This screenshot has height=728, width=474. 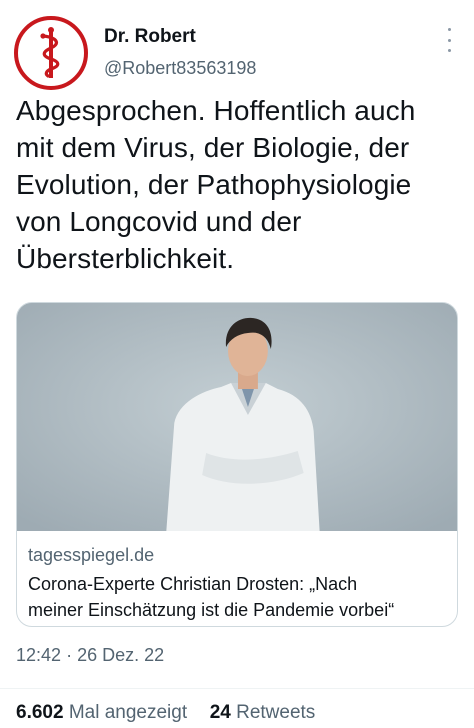 What do you see at coordinates (237, 54) in the screenshot?
I see `tweet-header: Dr. Robert @Robert83563198` at bounding box center [237, 54].